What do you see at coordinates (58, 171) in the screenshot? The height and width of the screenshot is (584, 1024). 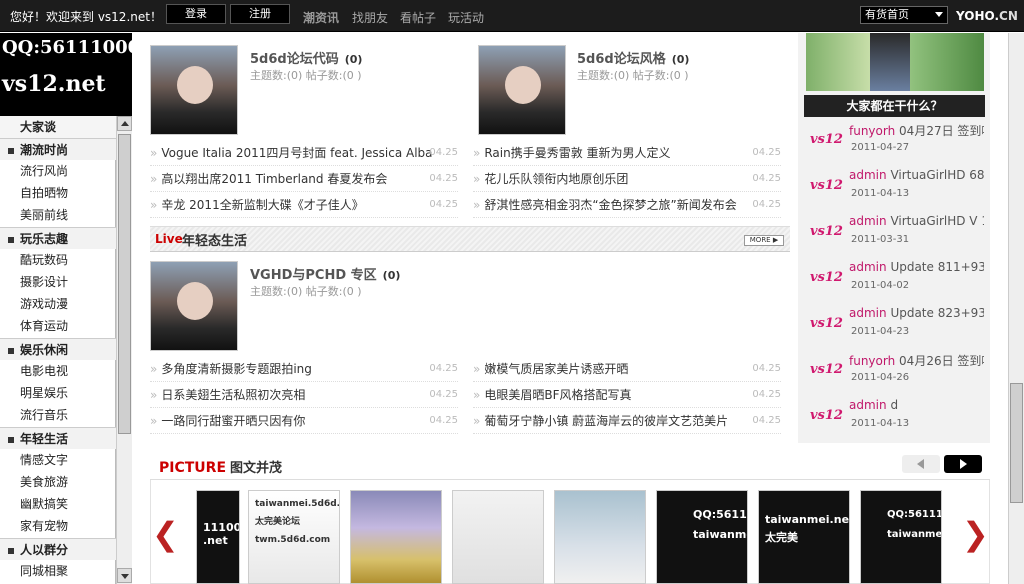 I see `sidebar-item: 流行风尚` at bounding box center [58, 171].